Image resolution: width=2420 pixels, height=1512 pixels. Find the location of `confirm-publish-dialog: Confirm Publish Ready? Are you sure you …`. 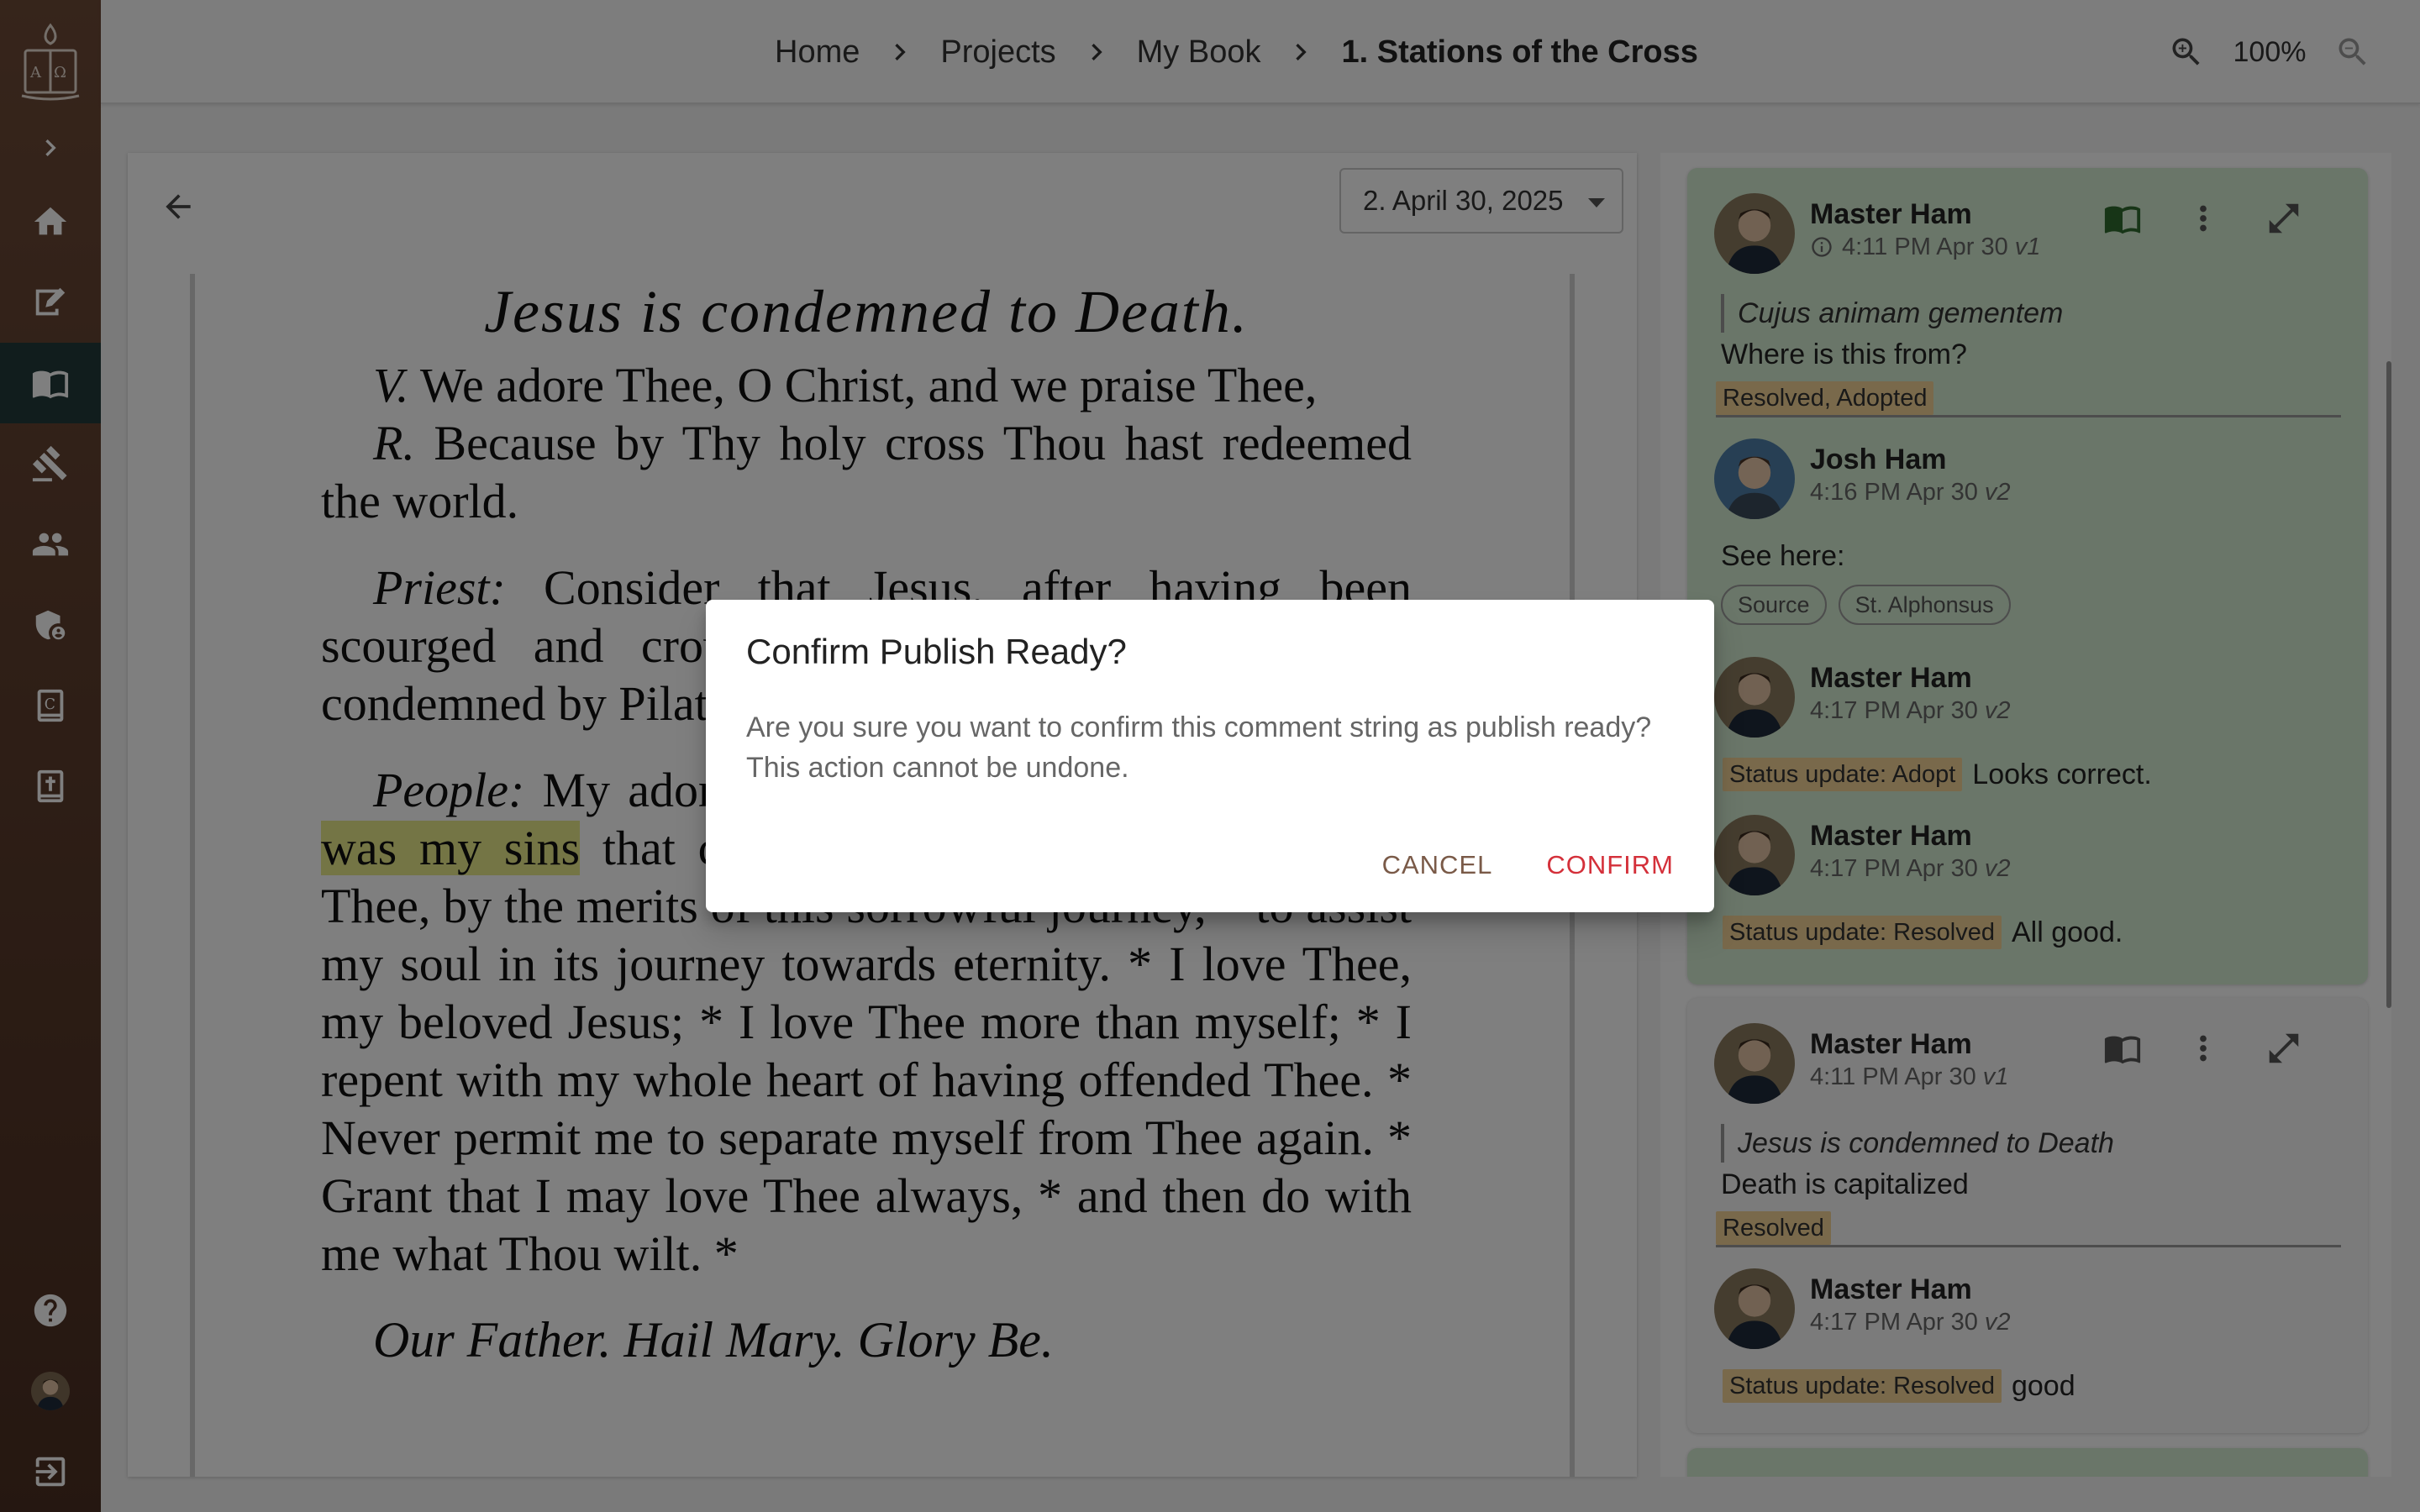

confirm-publish-dialog: Confirm Publish Ready? Are you sure you … is located at coordinates (1210, 756).